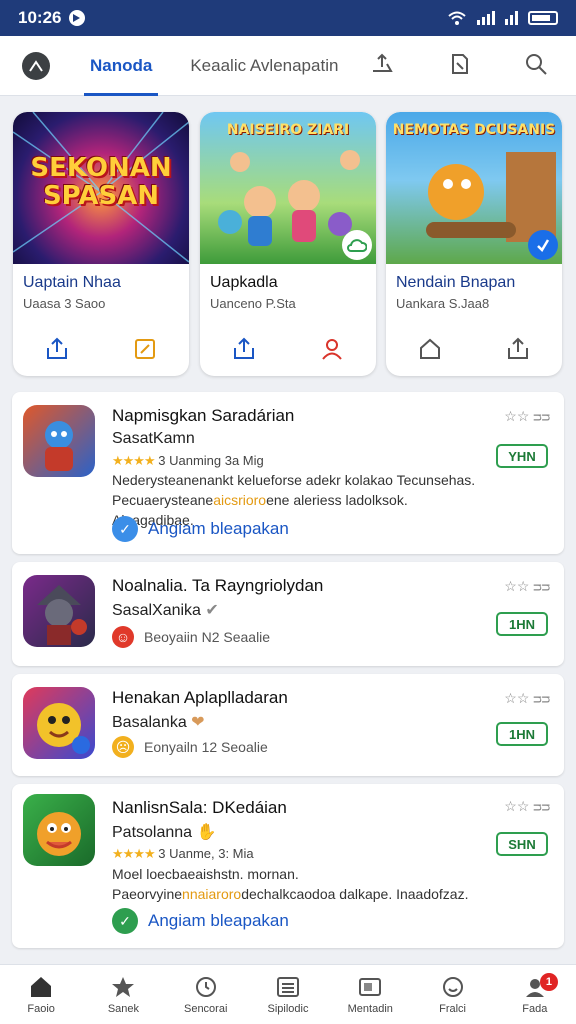 This screenshot has width=576, height=1024. What do you see at coordinates (206, 853) in the screenshot?
I see `rating-text: 3 Uanme, 3: Mia` at bounding box center [206, 853].